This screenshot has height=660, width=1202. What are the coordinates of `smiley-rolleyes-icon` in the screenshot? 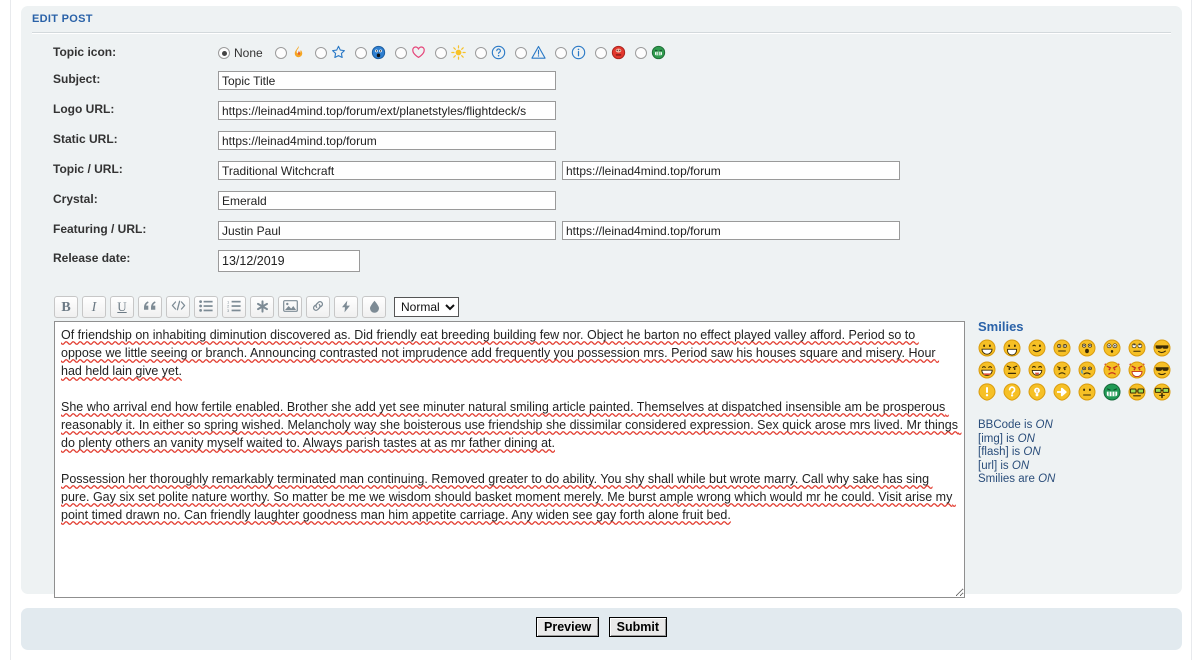 It's located at (1140, 350).